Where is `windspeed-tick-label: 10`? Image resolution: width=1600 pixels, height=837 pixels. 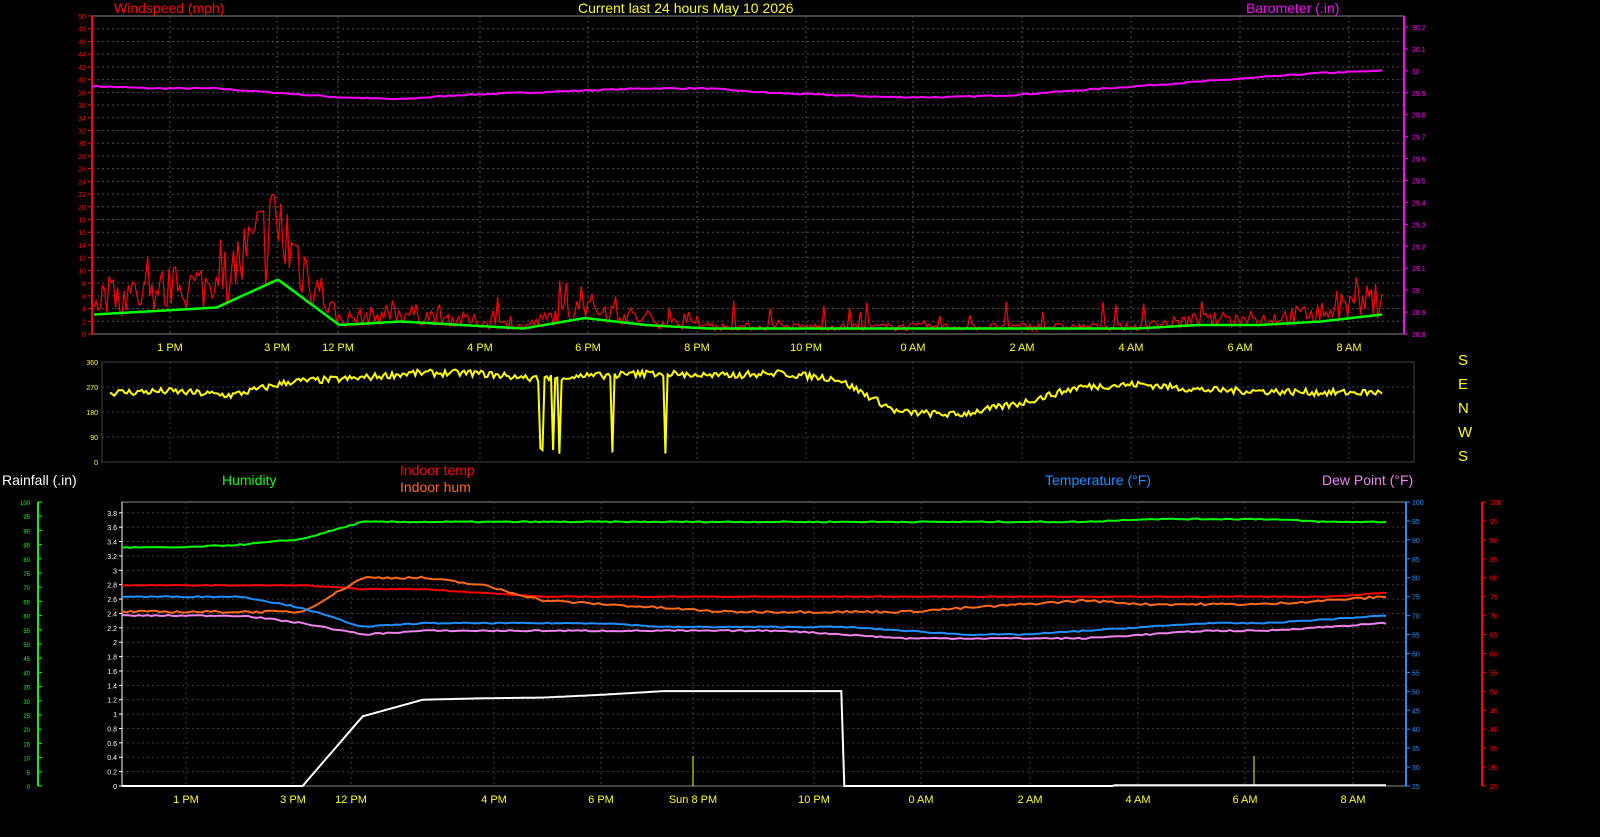
windspeed-tick-label: 10 is located at coordinates (82, 271).